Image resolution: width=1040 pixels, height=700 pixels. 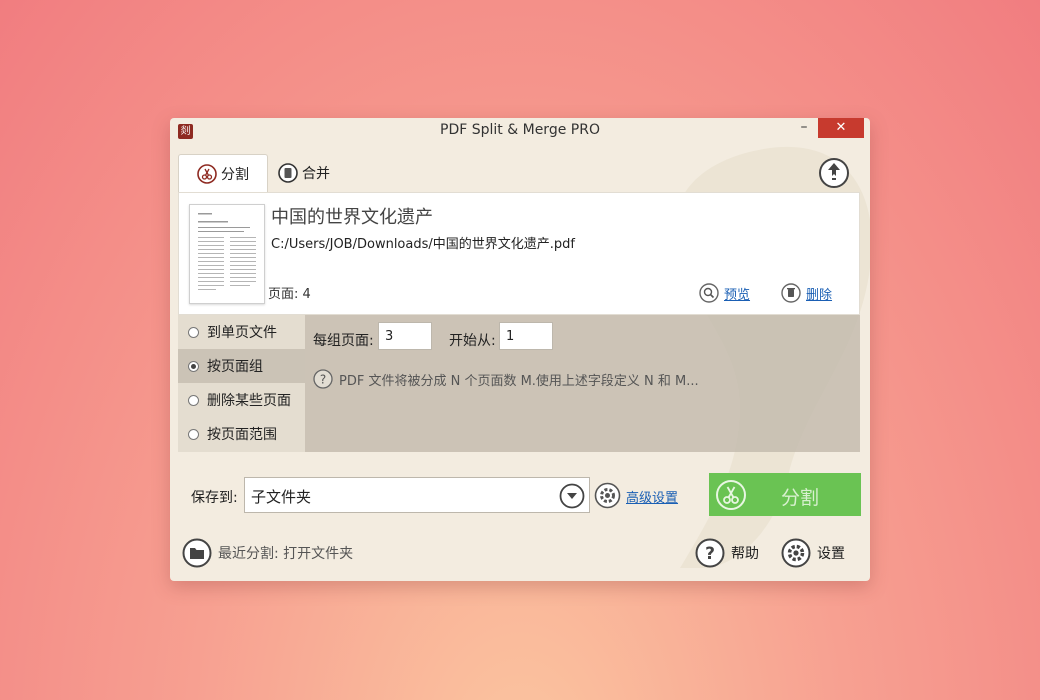 I want to click on mode-label: 到单页文件, so click(x=242, y=333).